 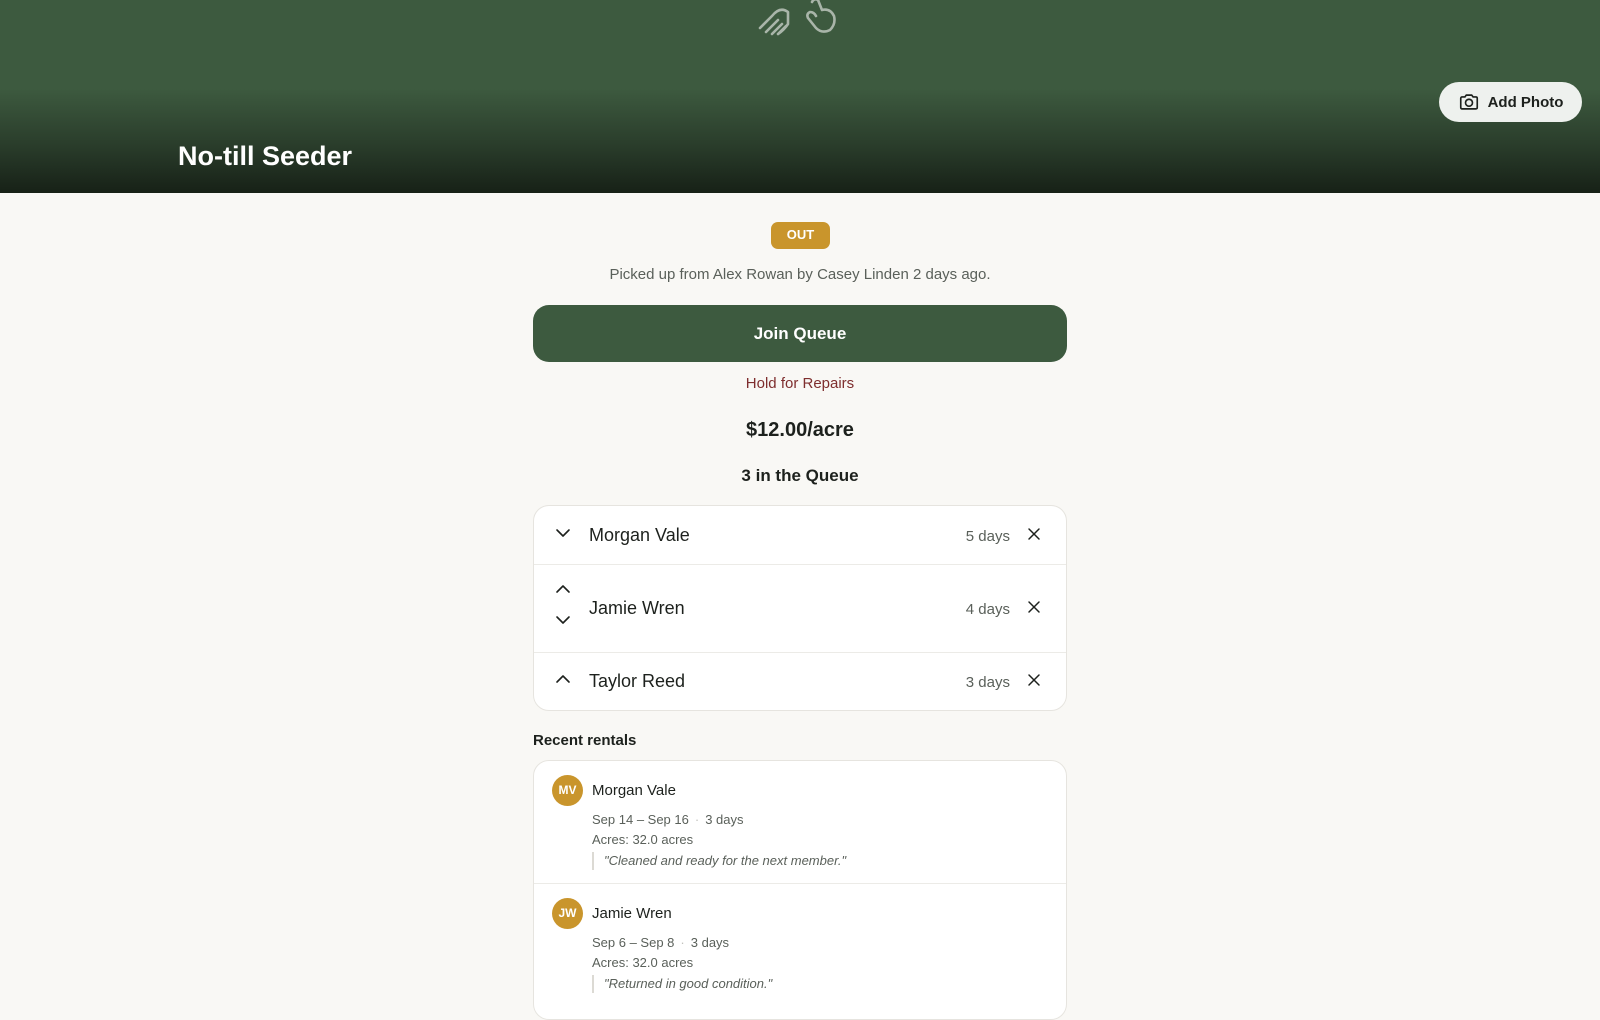 What do you see at coordinates (800, 235) in the screenshot?
I see `status-badge: OUT` at bounding box center [800, 235].